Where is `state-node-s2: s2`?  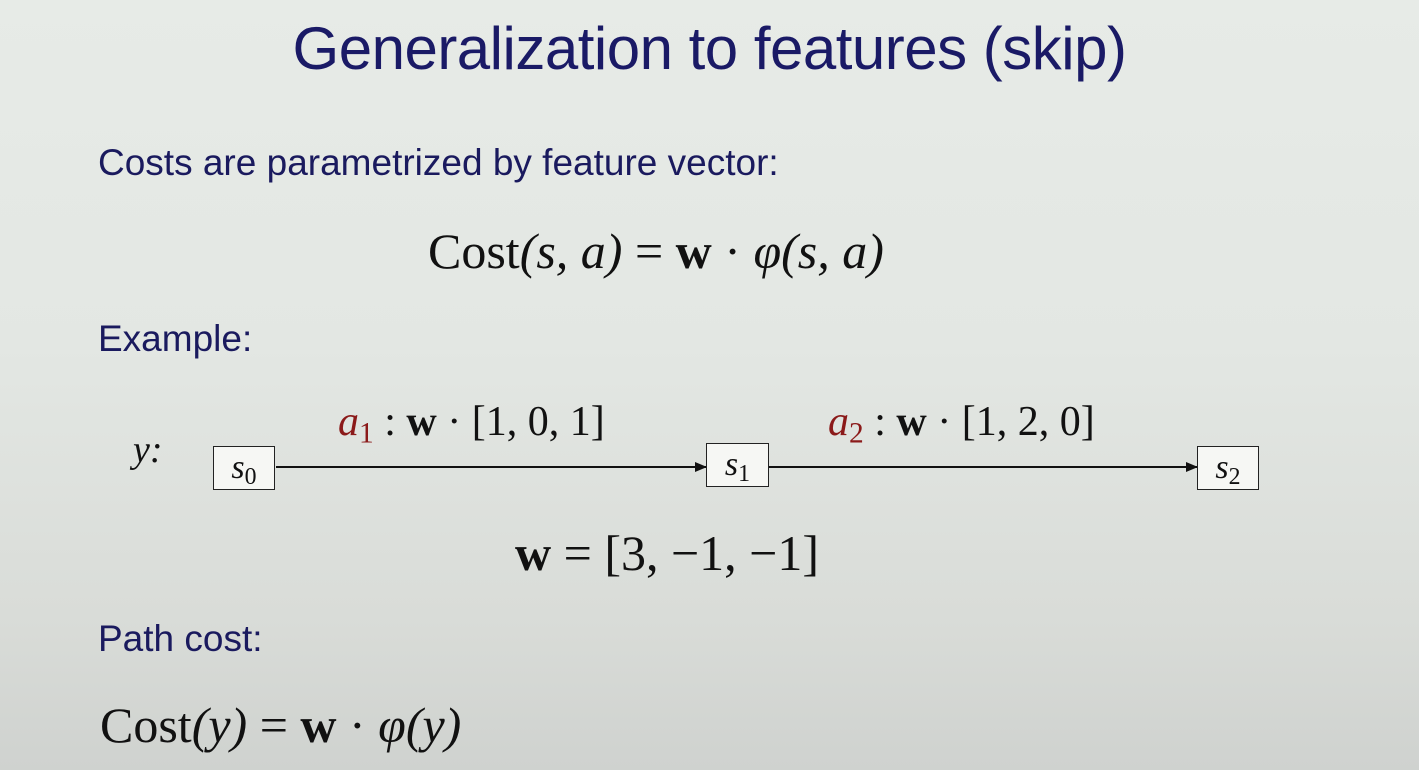
state-node-s2: s2 is located at coordinates (1228, 468).